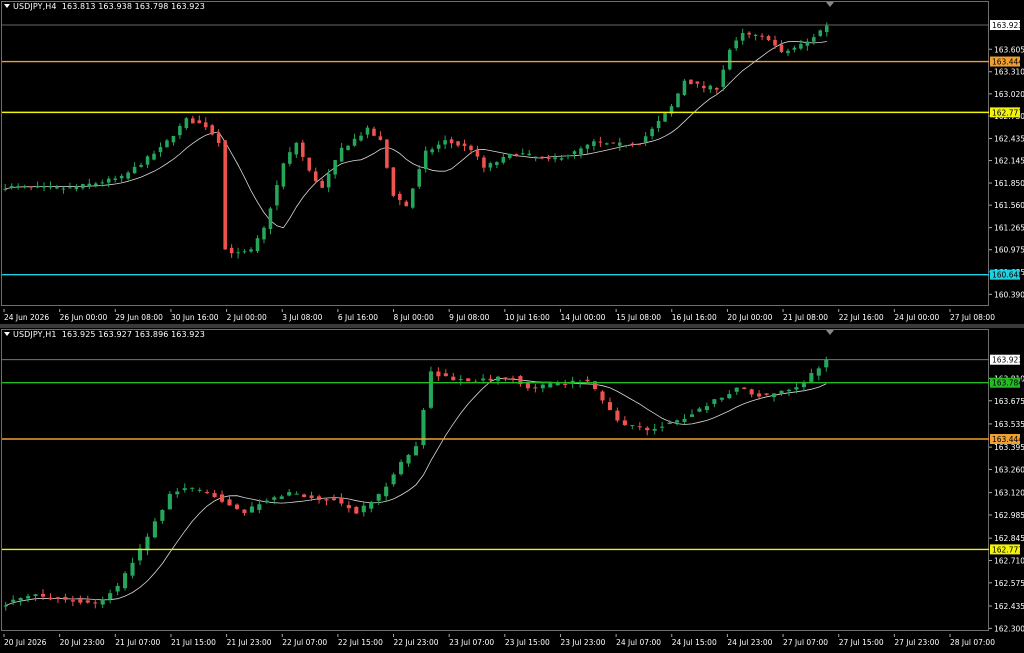  What do you see at coordinates (694, 317) in the screenshot?
I see `h4-x-tick-label: 16 Jul 16:00` at bounding box center [694, 317].